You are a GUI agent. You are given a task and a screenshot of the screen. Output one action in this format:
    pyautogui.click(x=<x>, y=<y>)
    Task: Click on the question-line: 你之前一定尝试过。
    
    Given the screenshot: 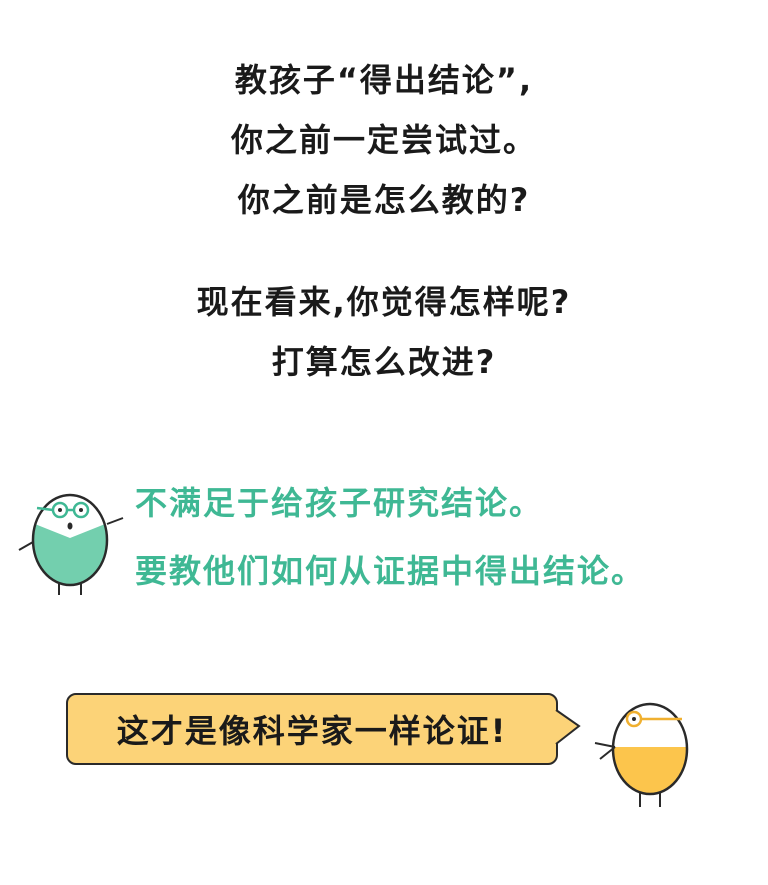 What is the action you would take?
    pyautogui.click(x=383, y=140)
    